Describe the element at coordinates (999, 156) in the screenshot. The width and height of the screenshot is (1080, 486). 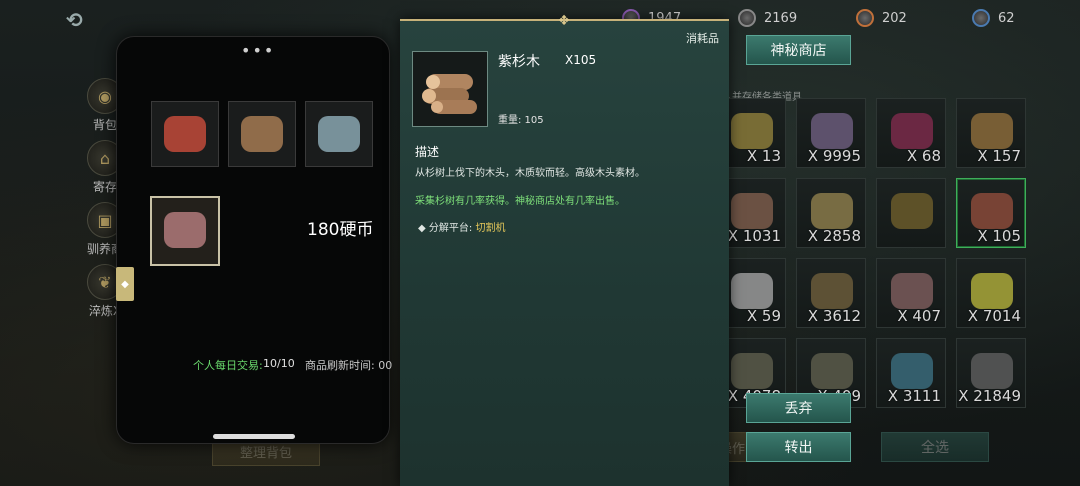
I see `slot-quantity: X 157` at that location.